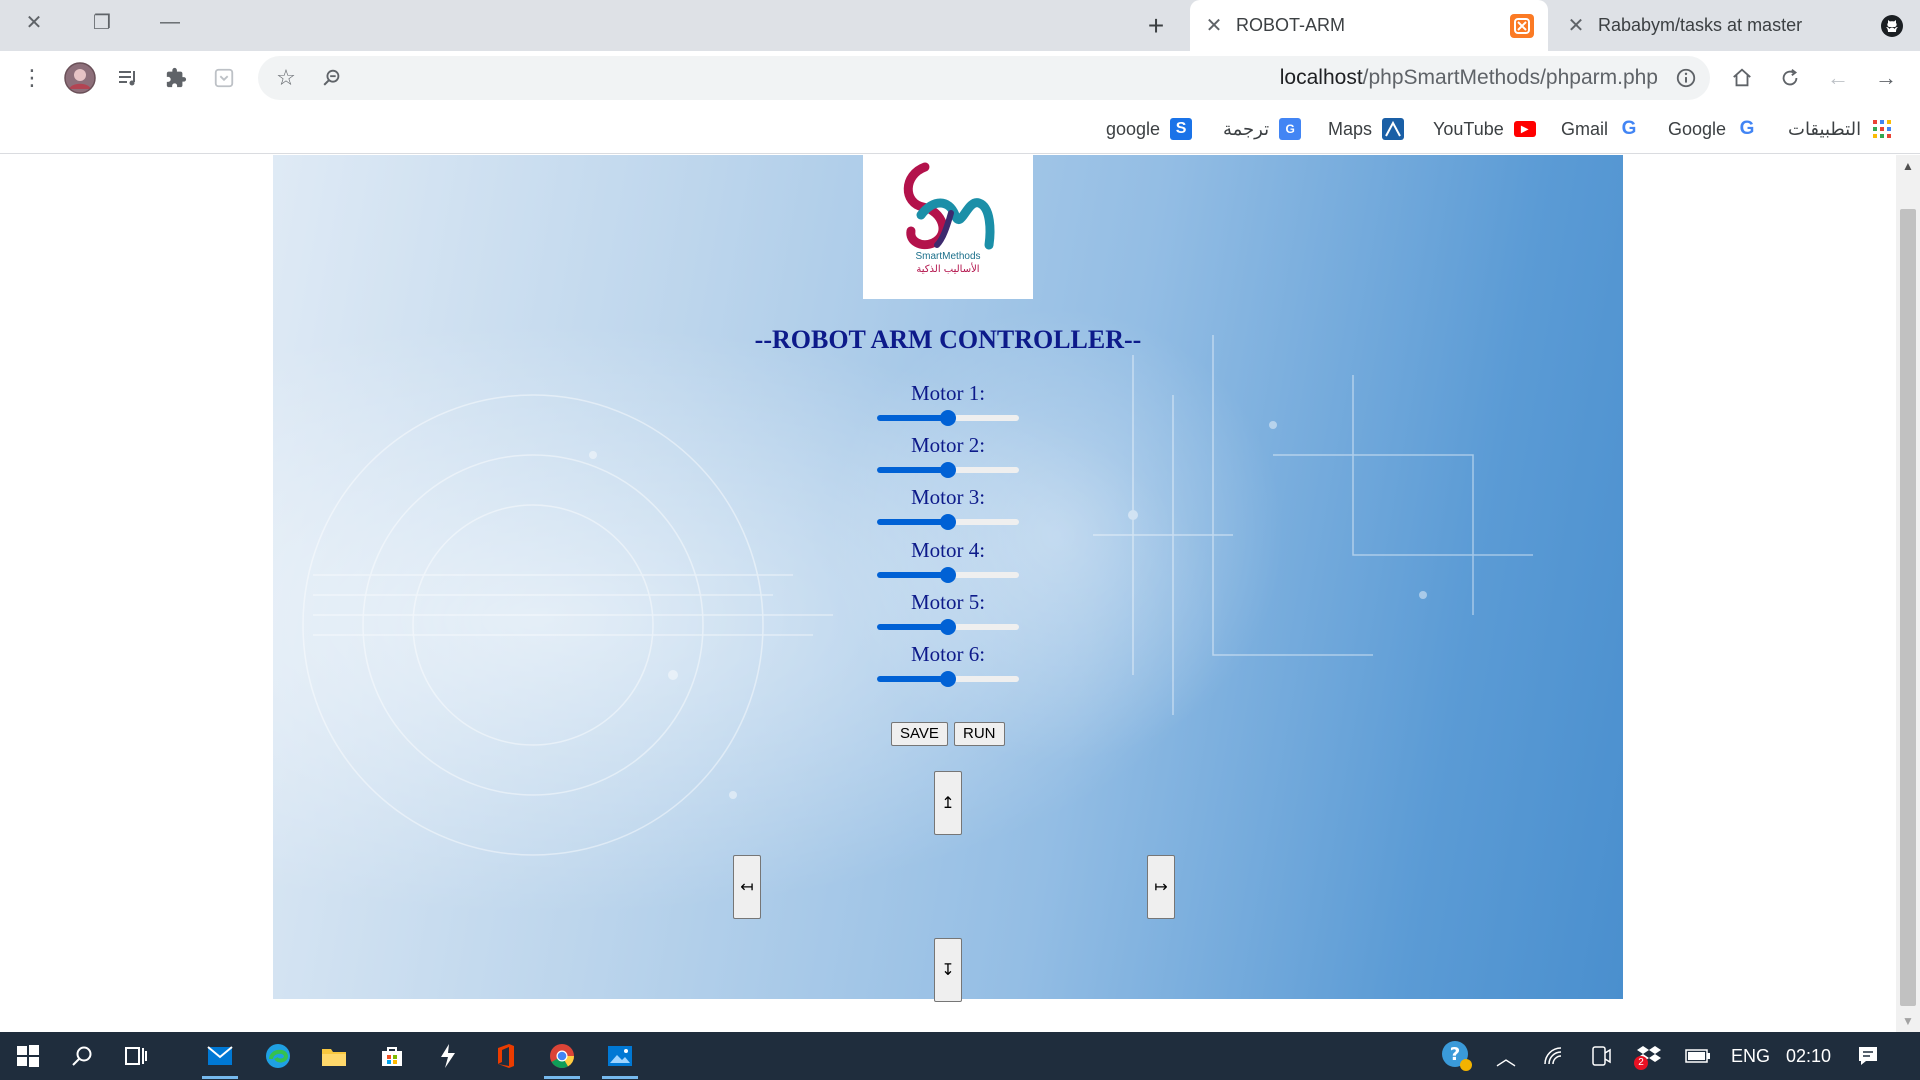 This screenshot has width=1920, height=1080. Describe the element at coordinates (1686, 78) in the screenshot. I see `site-info-icon` at that location.